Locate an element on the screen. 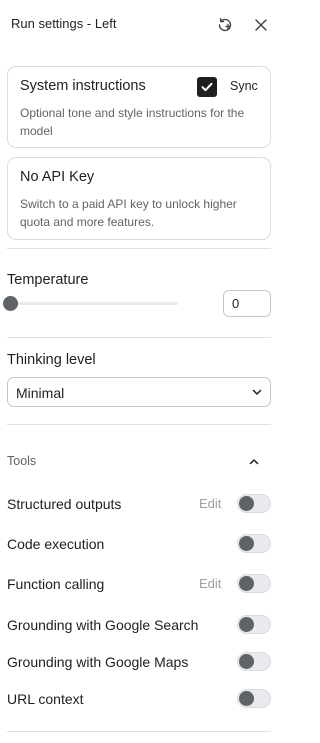 Image resolution: width=320 pixels, height=743 pixels. check-icon is located at coordinates (207, 87).